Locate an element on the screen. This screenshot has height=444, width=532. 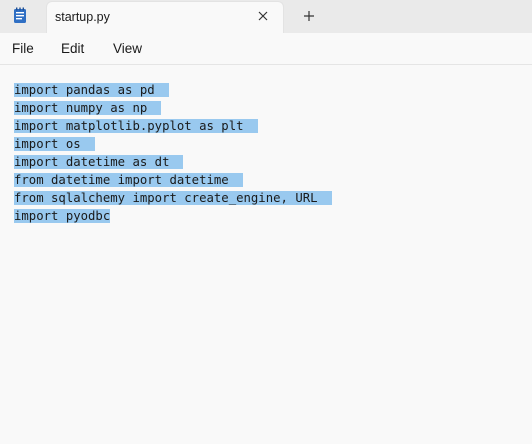
tab-title: startup.py is located at coordinates (82, 17).